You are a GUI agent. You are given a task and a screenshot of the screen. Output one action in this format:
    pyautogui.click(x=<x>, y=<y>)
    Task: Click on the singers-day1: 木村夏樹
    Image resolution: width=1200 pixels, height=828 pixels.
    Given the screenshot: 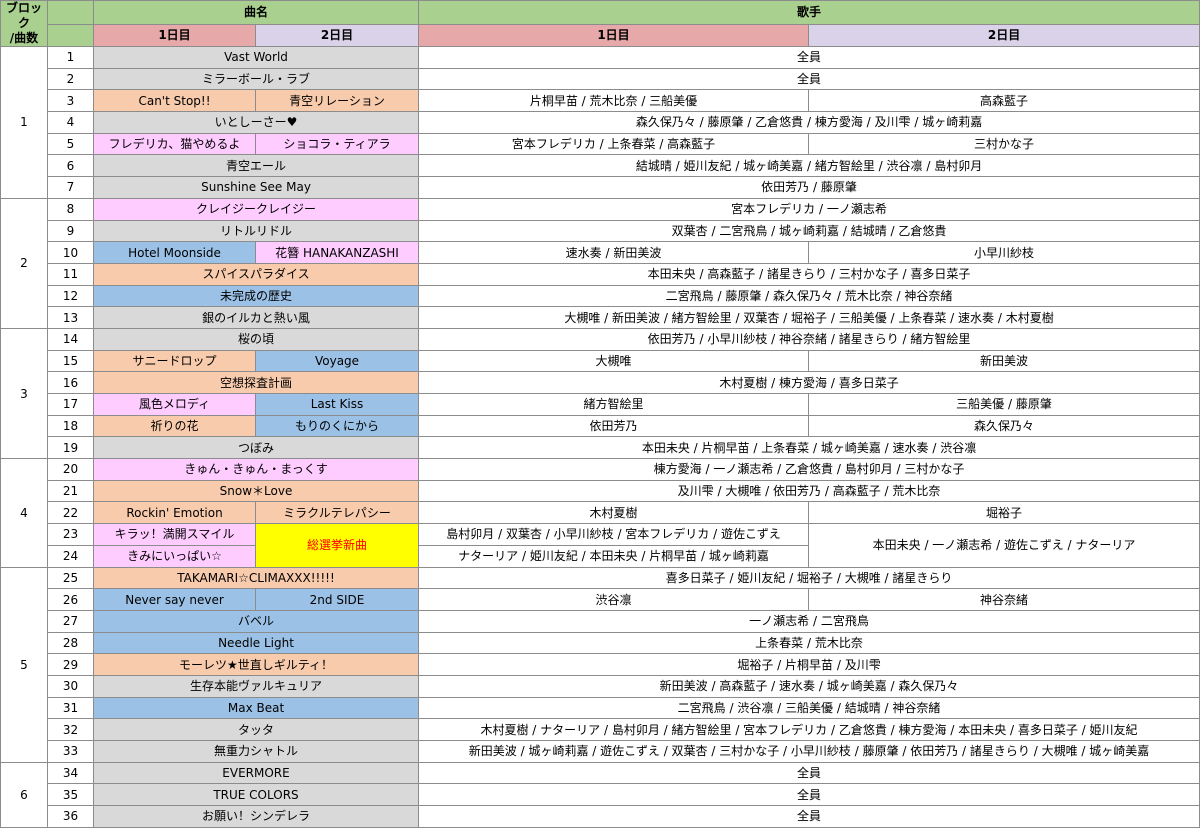 What is the action you would take?
    pyautogui.click(x=614, y=513)
    